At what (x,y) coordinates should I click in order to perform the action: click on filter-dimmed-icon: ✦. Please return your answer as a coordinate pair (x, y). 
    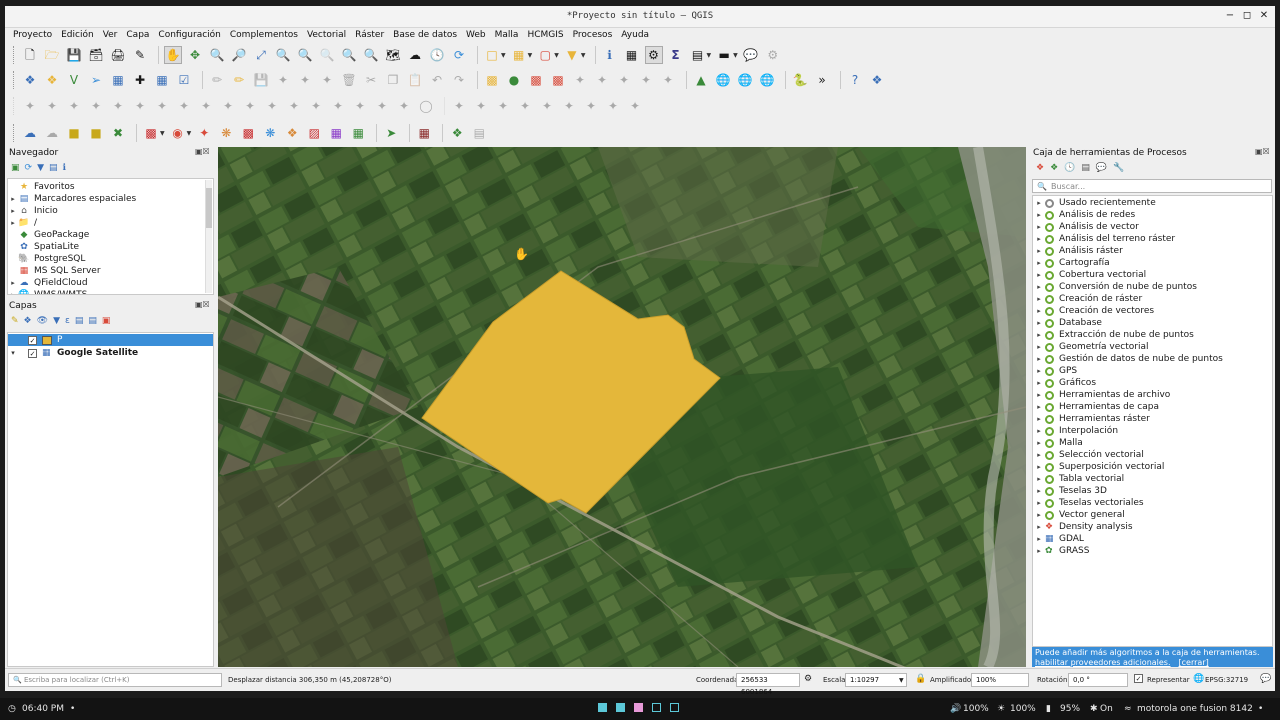
    Looking at the image, I should click on (635, 106).